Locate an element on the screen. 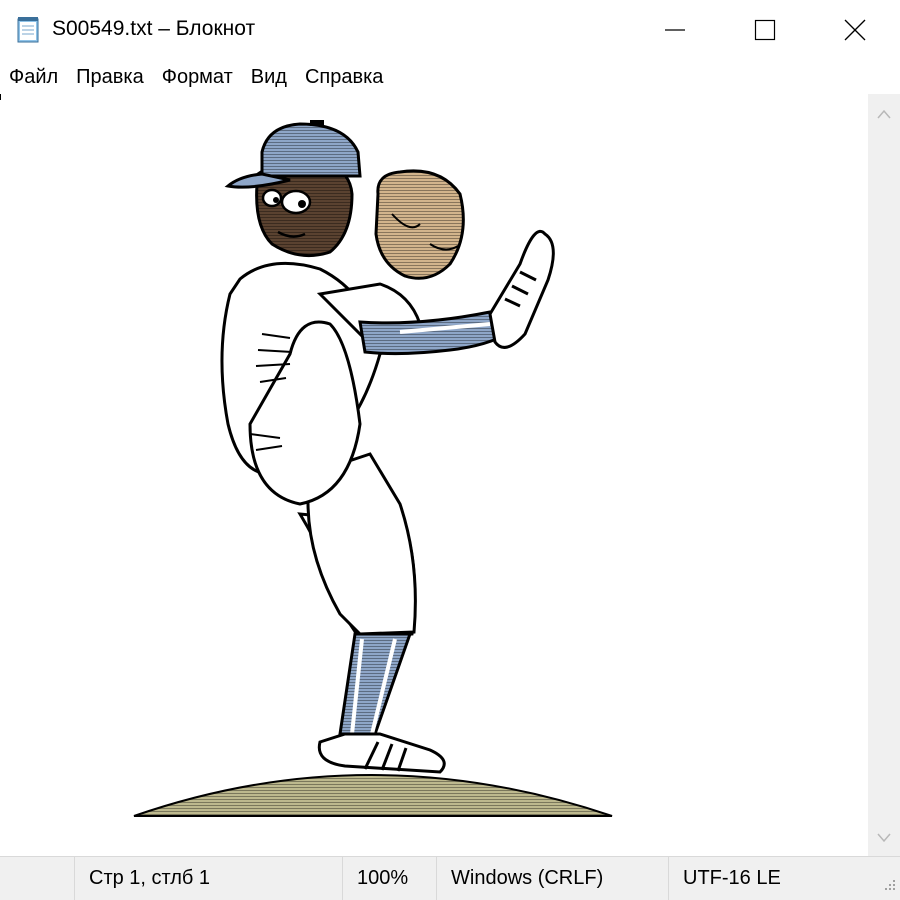  menu-file: Файл is located at coordinates (33, 77).